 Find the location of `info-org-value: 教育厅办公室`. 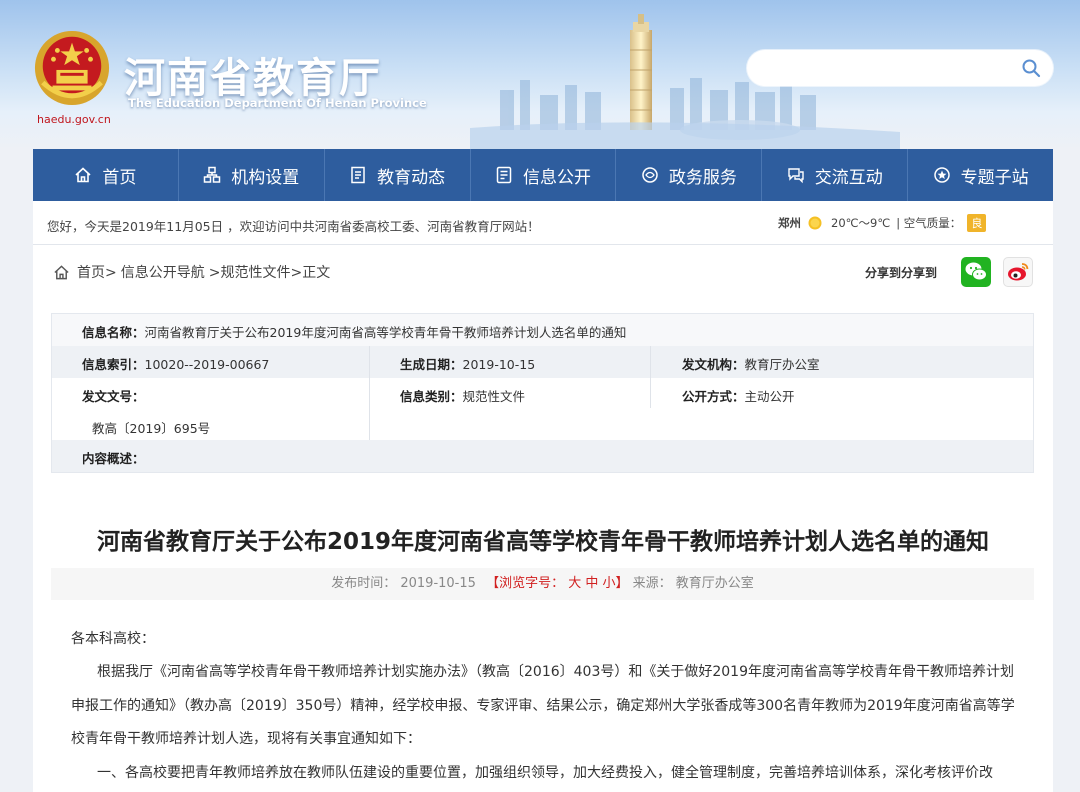

info-org-value: 教育厅办公室 is located at coordinates (782, 364).